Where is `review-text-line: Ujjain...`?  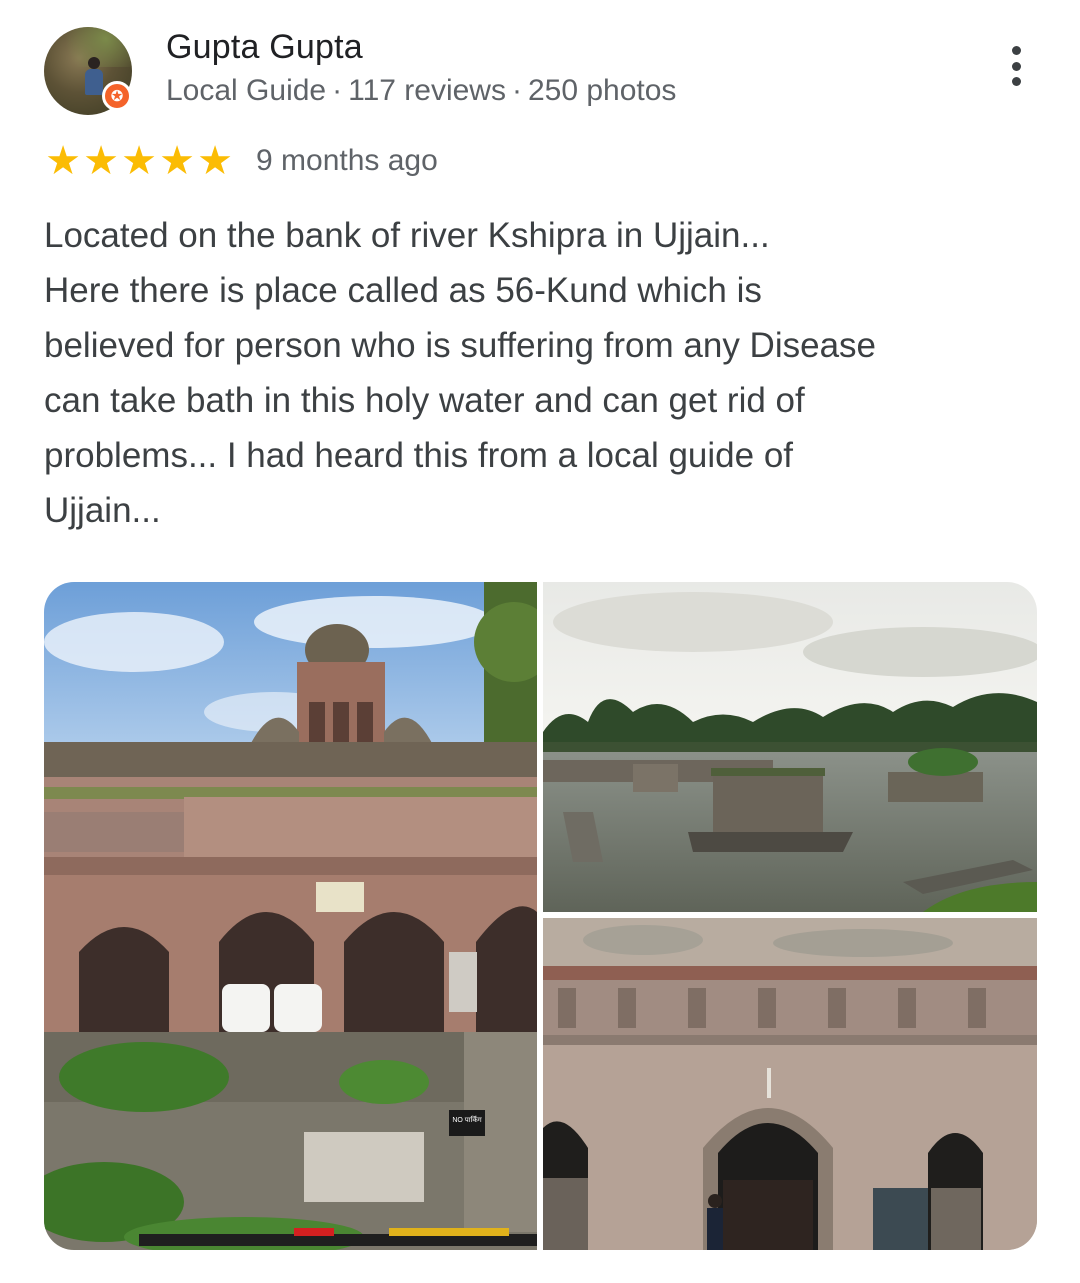 review-text-line: Ujjain... is located at coordinates (102, 510).